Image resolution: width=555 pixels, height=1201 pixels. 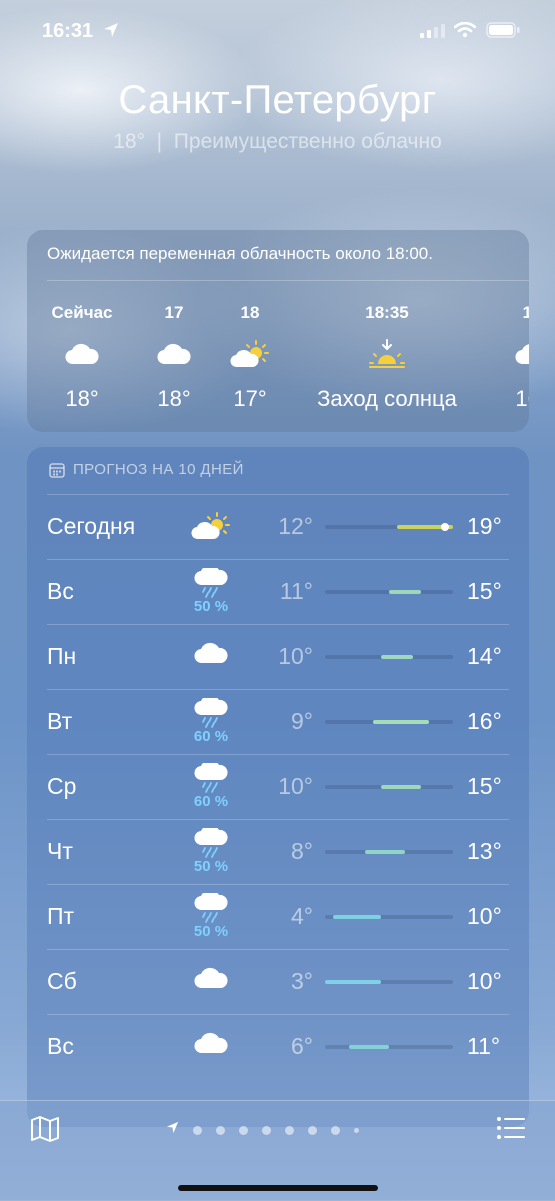 I want to click on map-icon, so click(x=45, y=1131).